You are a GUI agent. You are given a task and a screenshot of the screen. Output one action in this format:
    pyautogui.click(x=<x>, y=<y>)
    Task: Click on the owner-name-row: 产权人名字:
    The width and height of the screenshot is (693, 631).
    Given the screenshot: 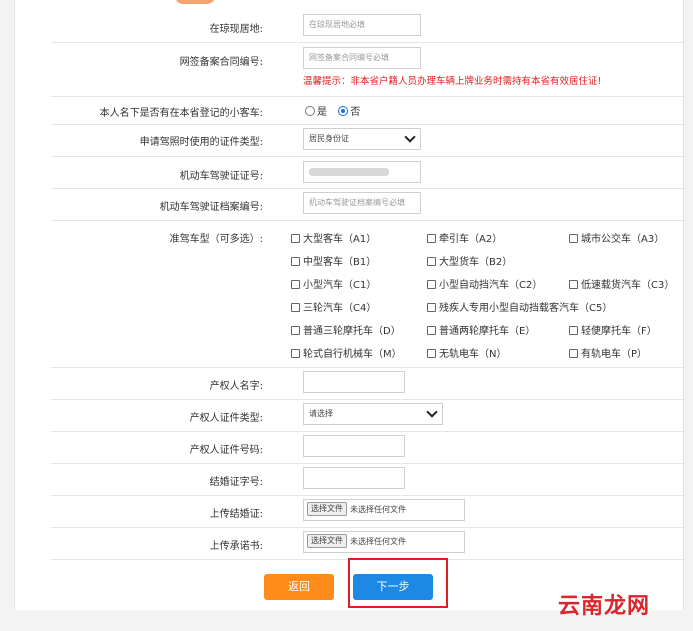 What is the action you would take?
    pyautogui.click(x=367, y=383)
    